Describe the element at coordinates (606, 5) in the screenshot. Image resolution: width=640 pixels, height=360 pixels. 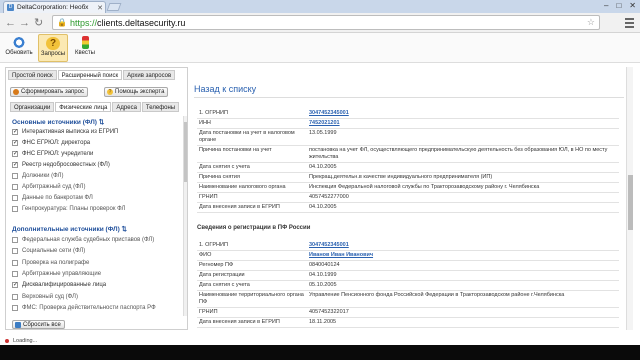
I see `minimize-icon: –` at that location.